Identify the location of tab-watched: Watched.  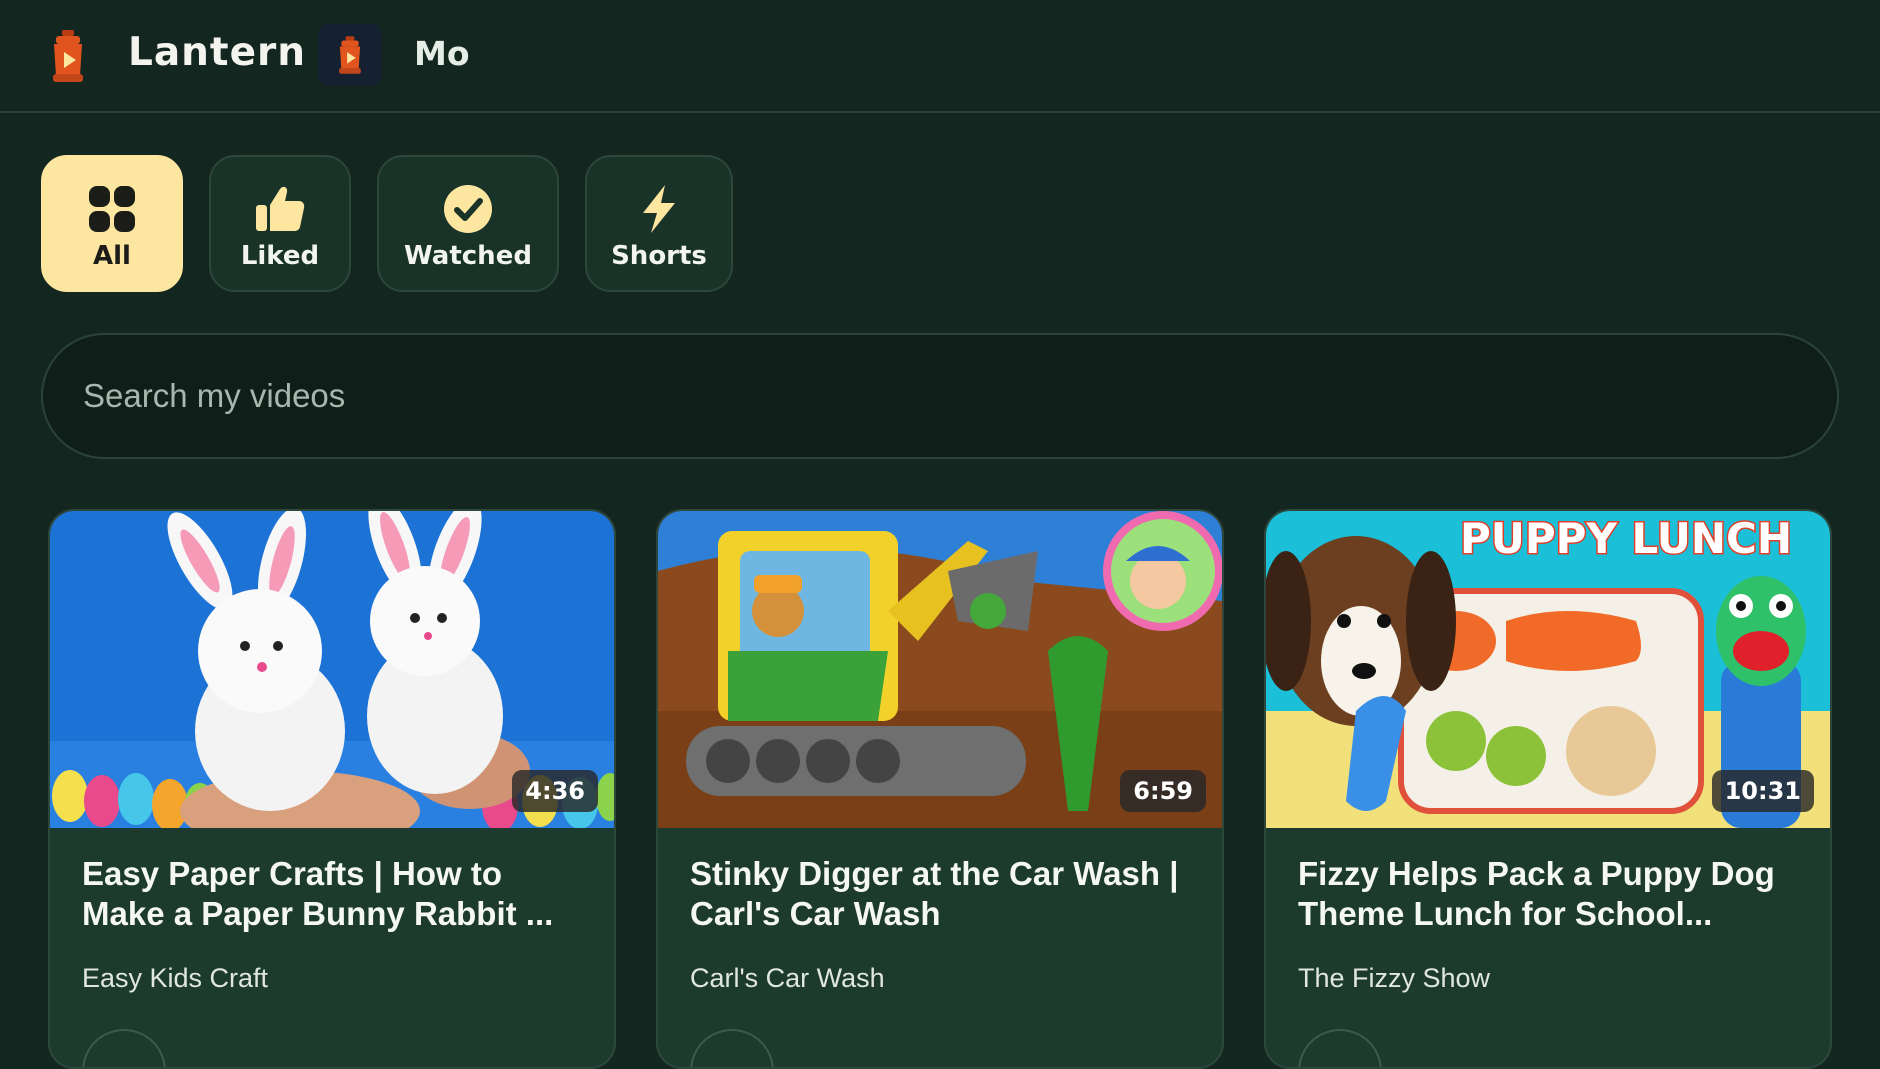
(468, 223).